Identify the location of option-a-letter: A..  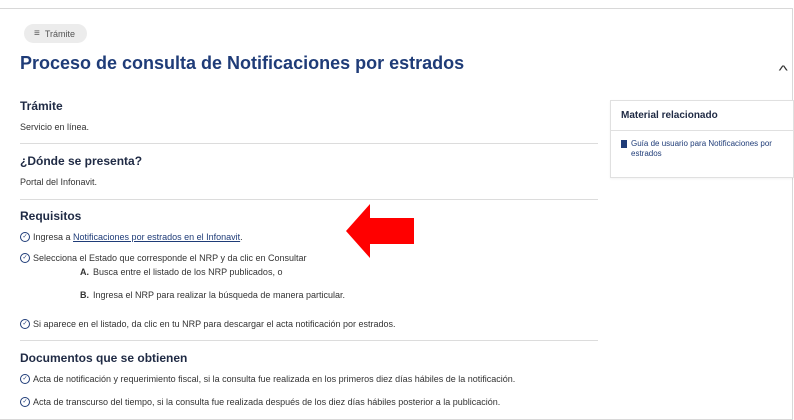
(84, 272).